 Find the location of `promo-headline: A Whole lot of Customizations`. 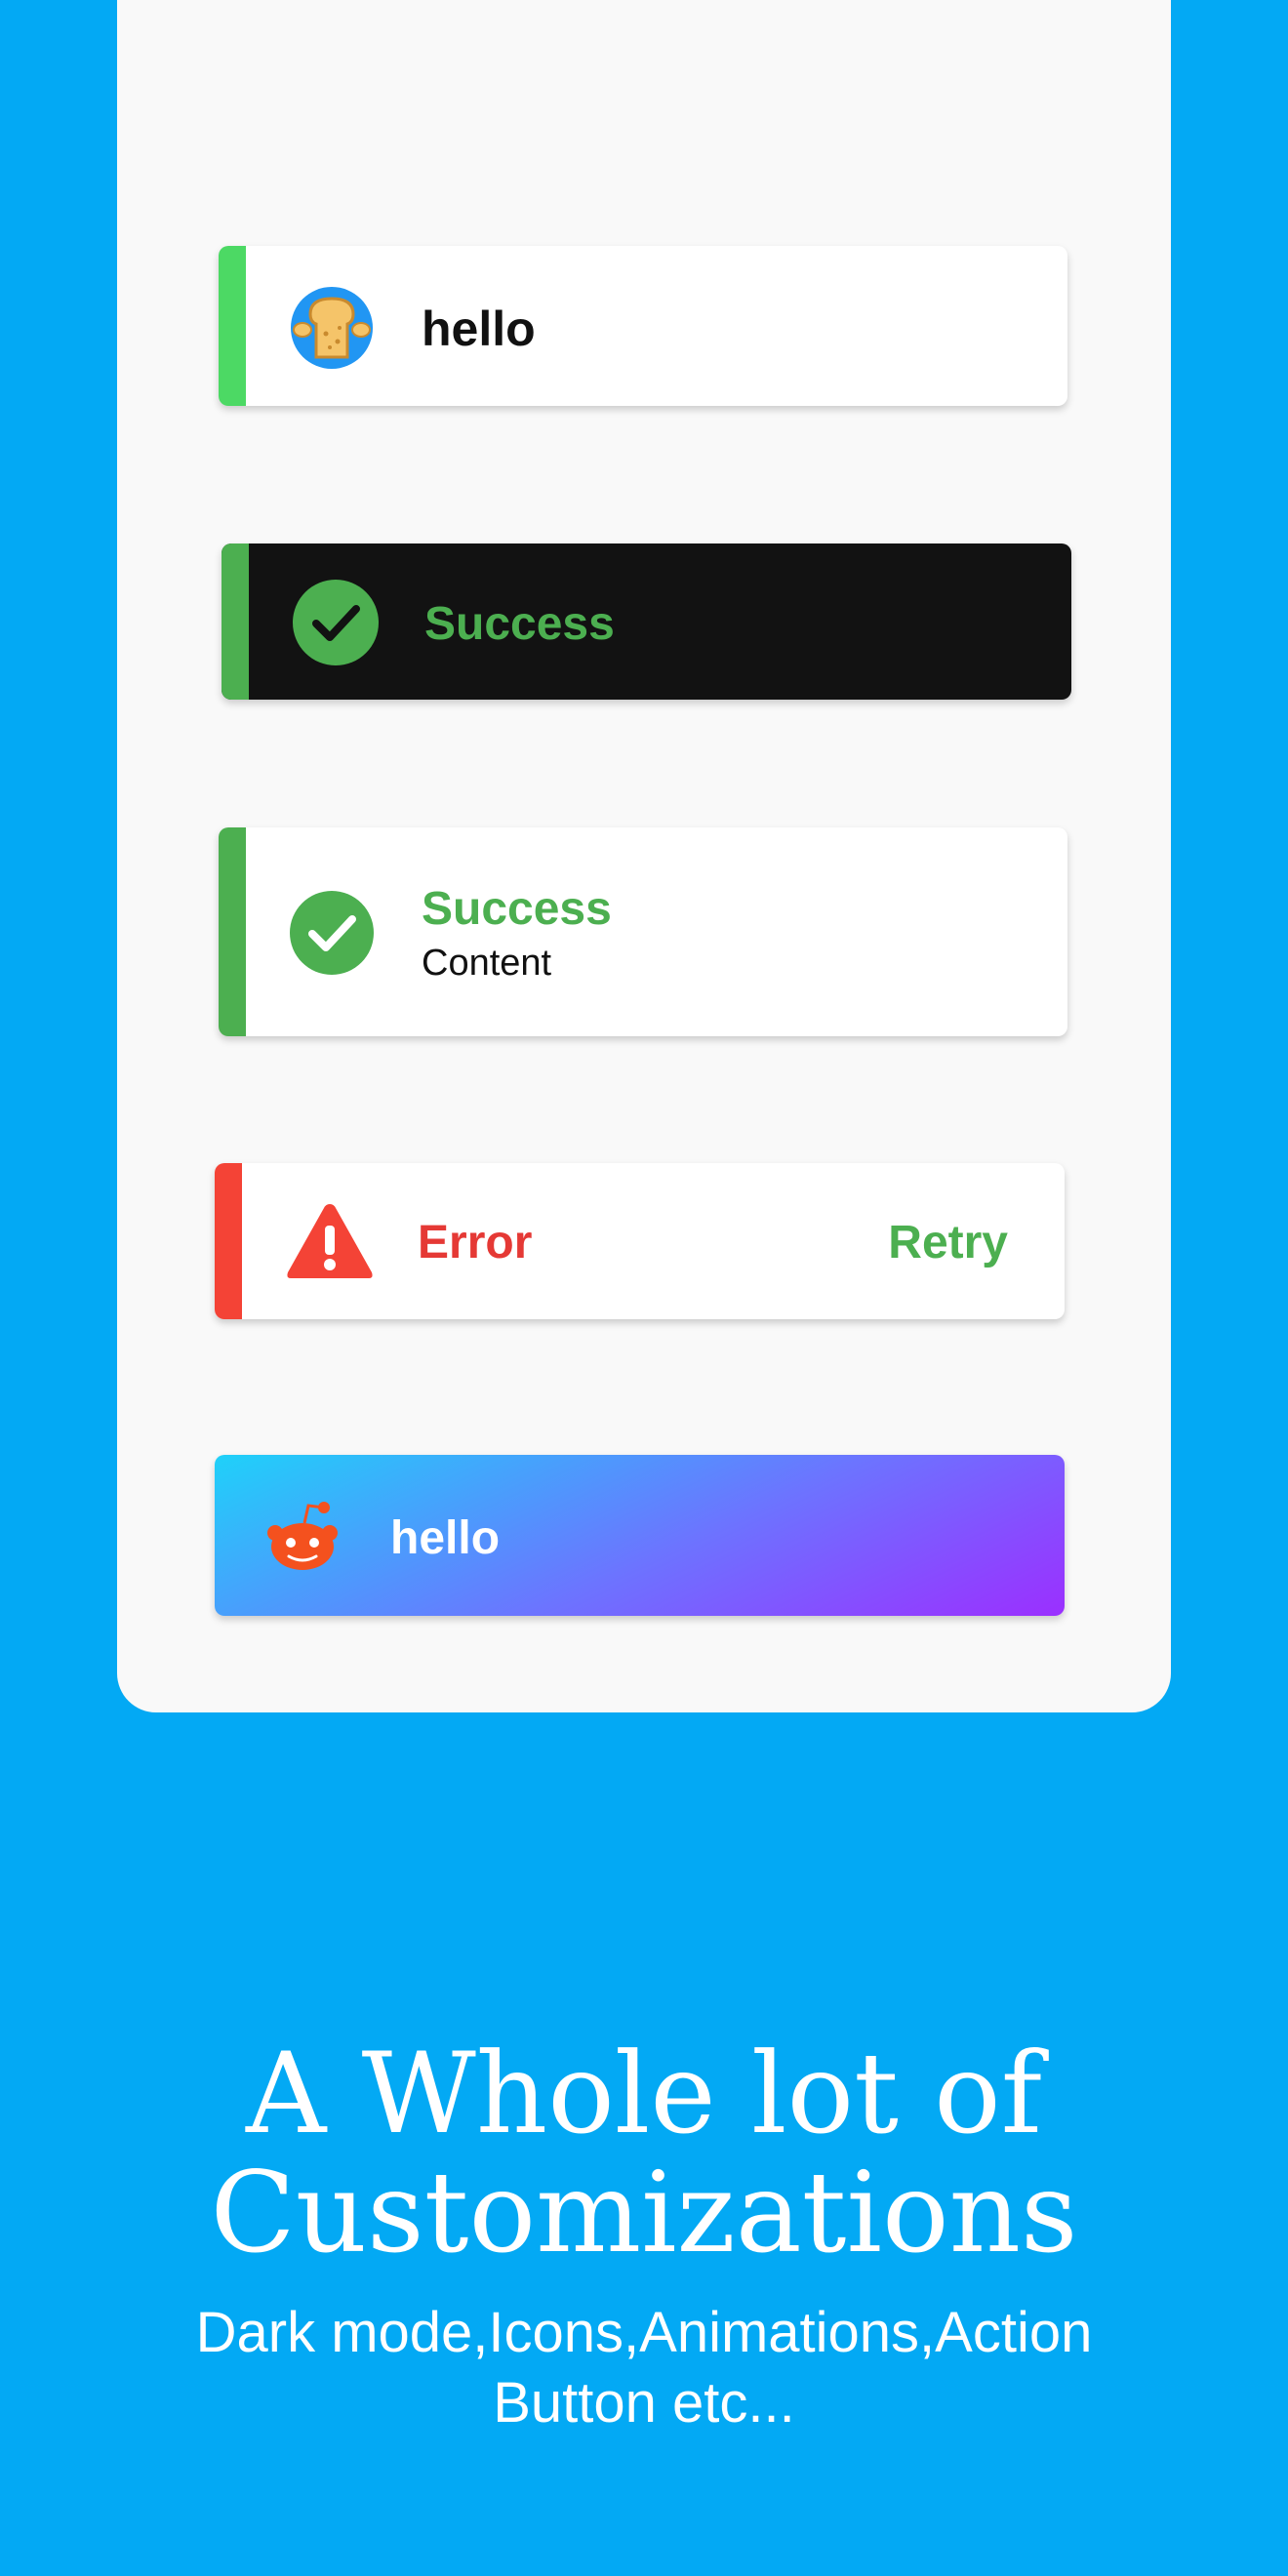

promo-headline: A Whole lot of Customizations is located at coordinates (644, 2153).